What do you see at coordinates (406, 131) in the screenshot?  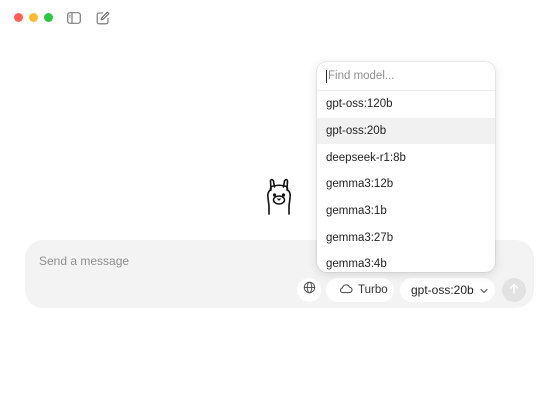 I see `model-option-gpt-oss-20b: gpt-oss:20b` at bounding box center [406, 131].